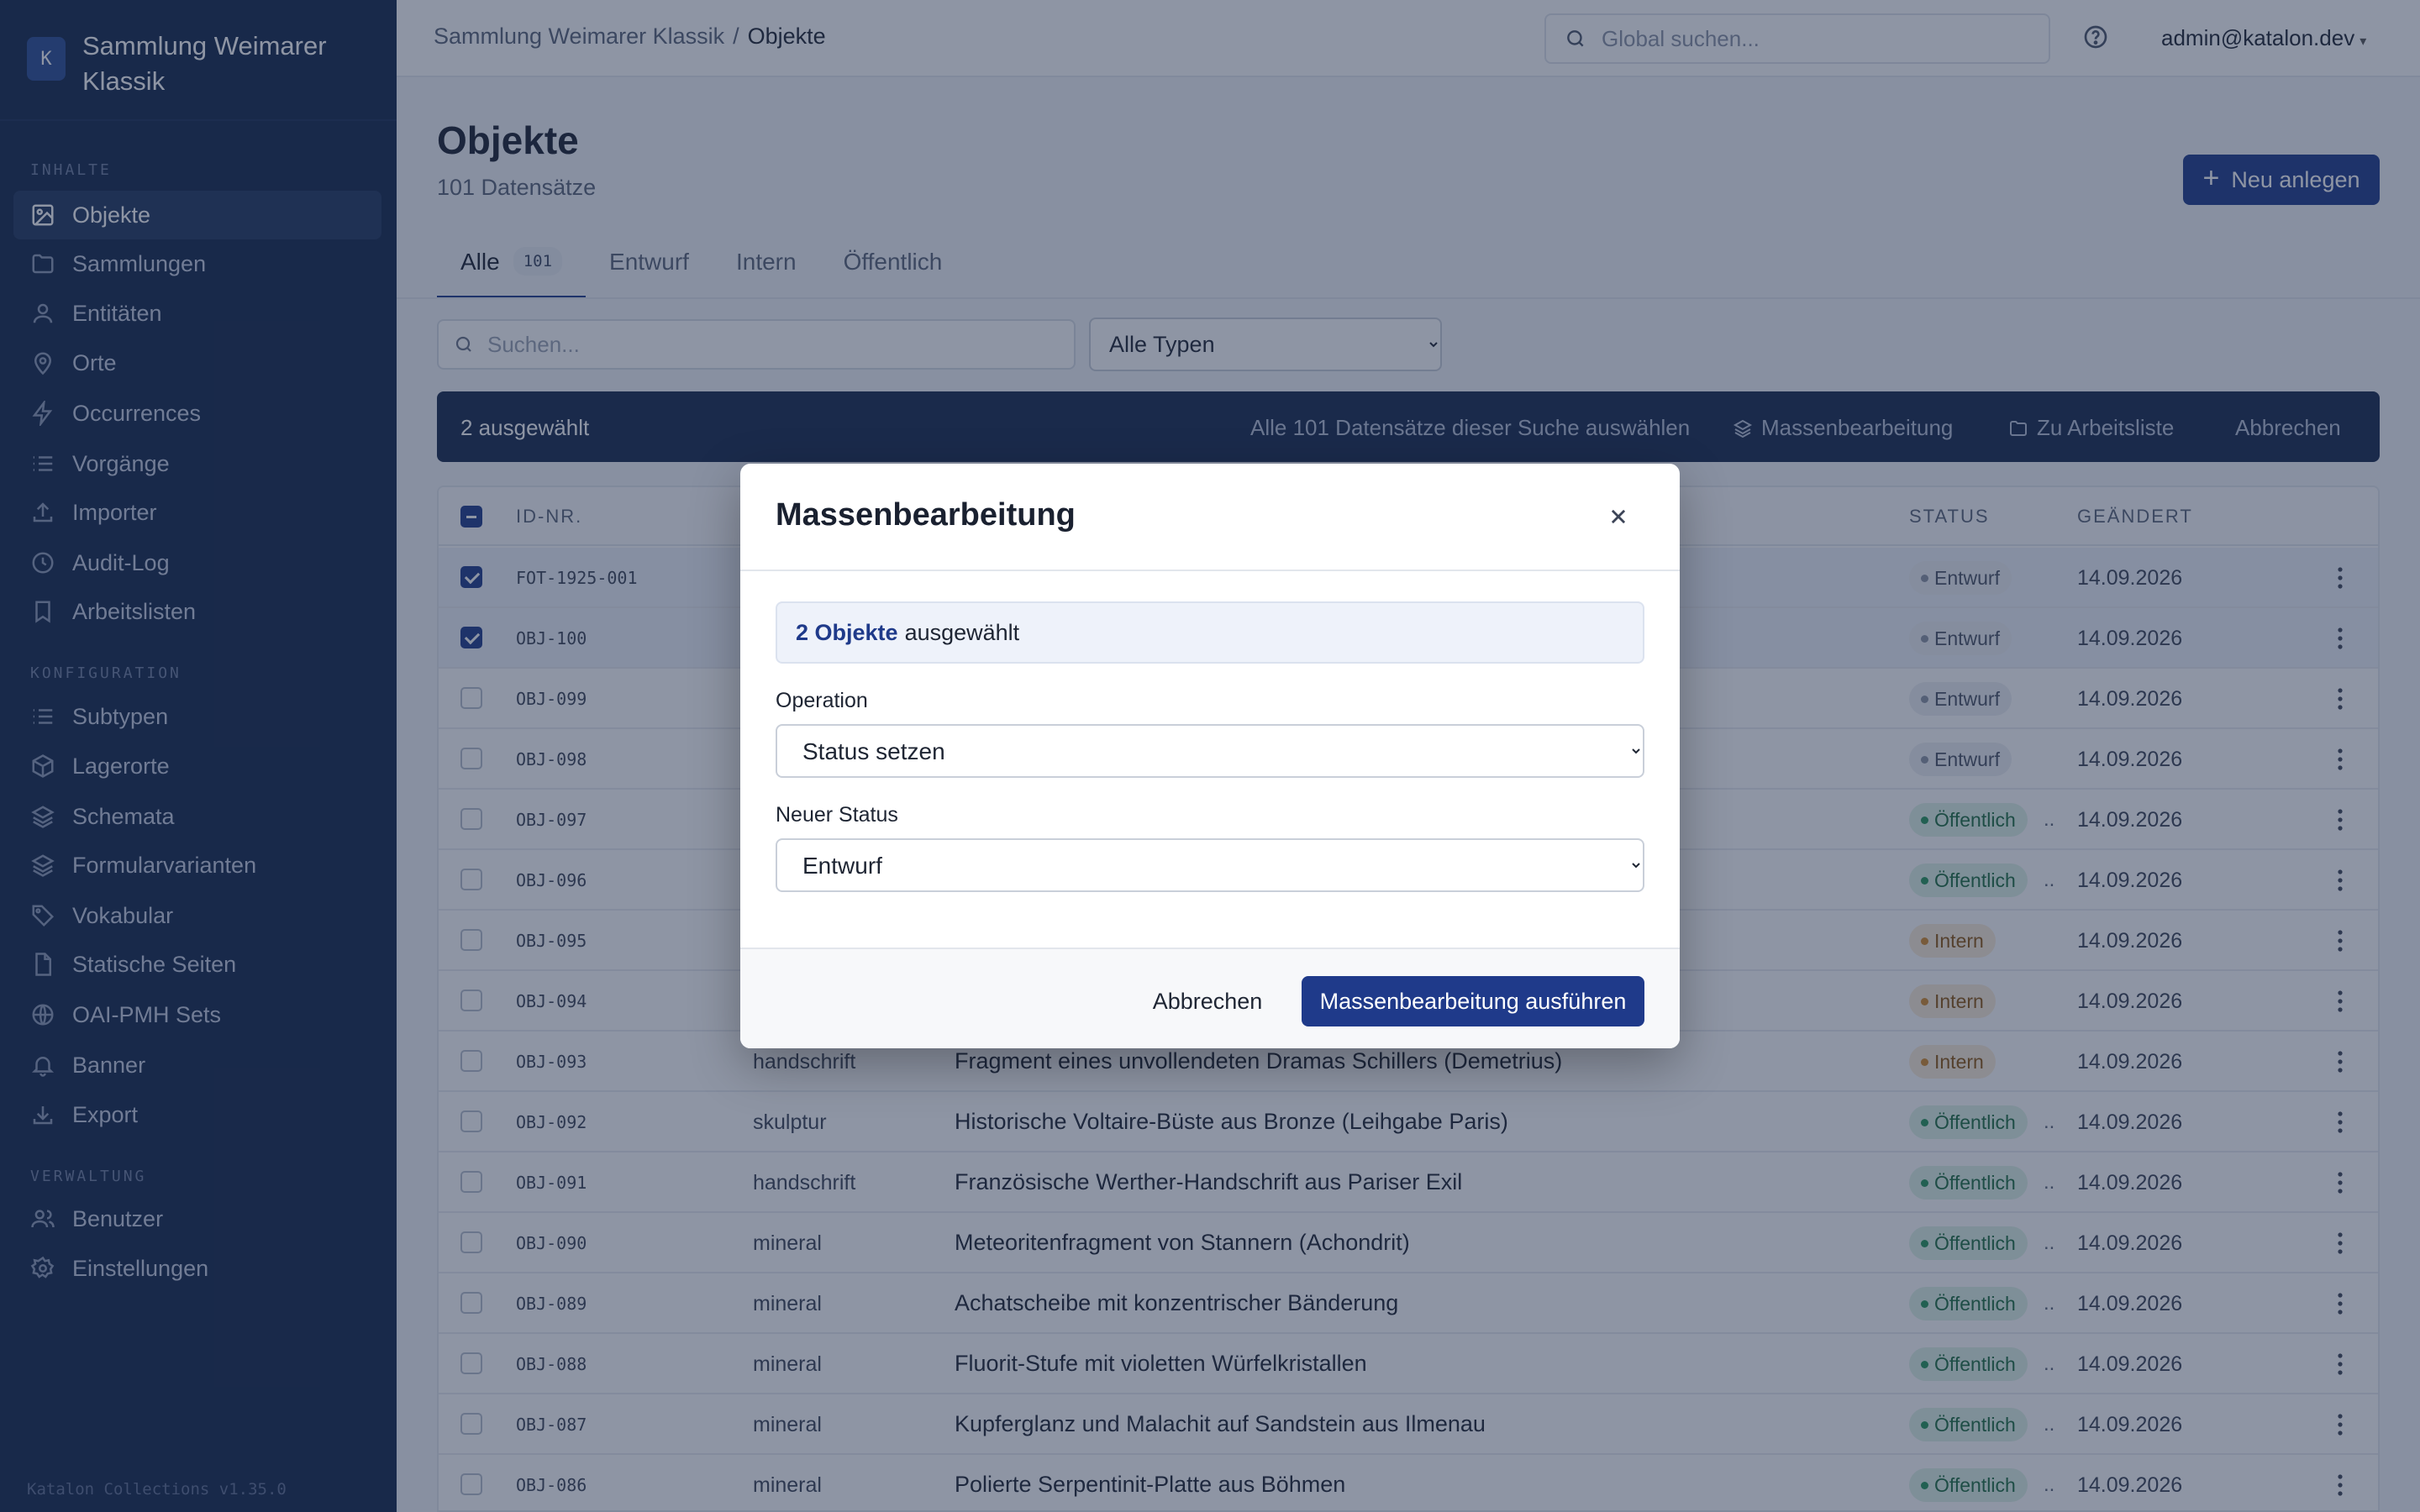 This screenshot has height=1512, width=2420. Describe the element at coordinates (962, 632) in the screenshot. I see `selection-info-text: ausgewählt` at that location.